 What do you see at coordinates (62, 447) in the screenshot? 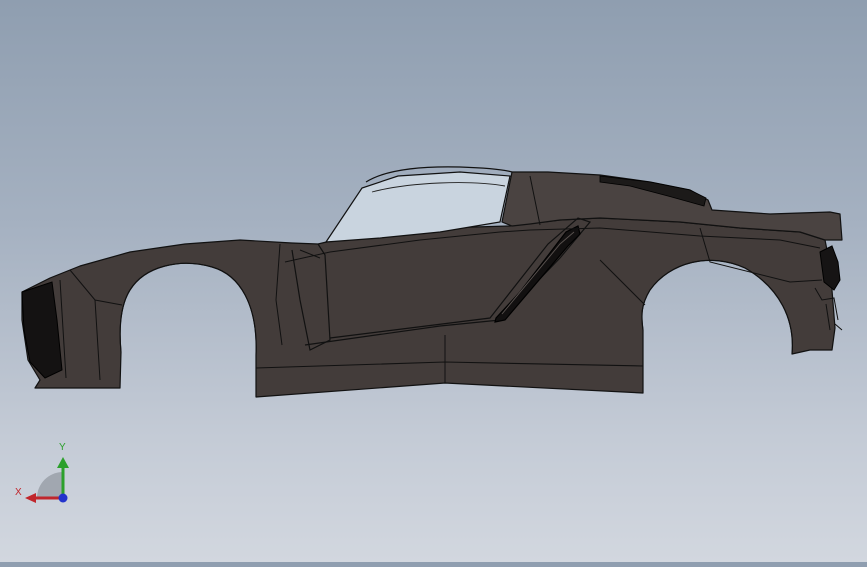
I see `y-axis-label: Y` at bounding box center [62, 447].